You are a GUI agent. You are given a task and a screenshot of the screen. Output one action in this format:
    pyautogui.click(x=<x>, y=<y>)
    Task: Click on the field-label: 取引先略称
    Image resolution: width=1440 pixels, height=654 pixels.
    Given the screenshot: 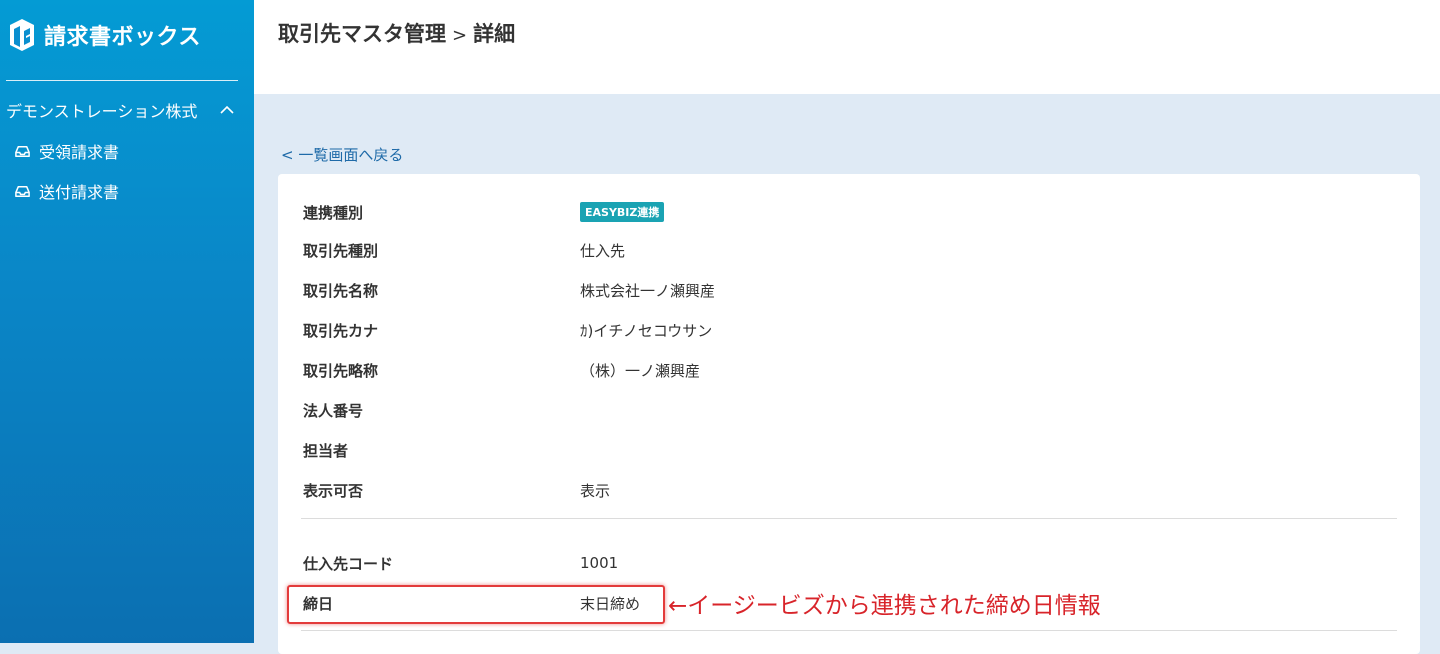 What is the action you would take?
    pyautogui.click(x=341, y=370)
    